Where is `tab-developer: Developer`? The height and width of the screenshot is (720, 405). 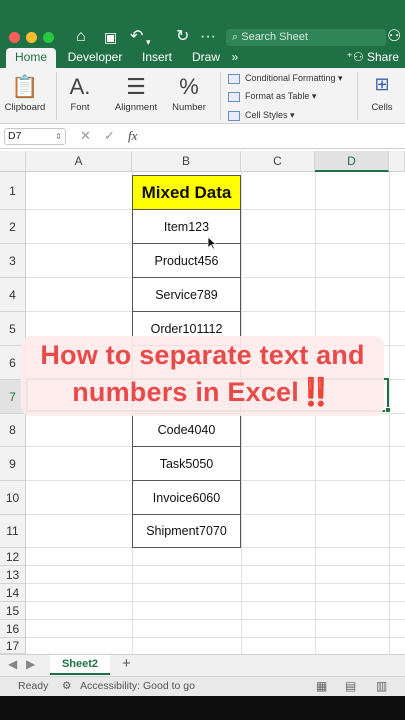 tab-developer: Developer is located at coordinates (95, 58).